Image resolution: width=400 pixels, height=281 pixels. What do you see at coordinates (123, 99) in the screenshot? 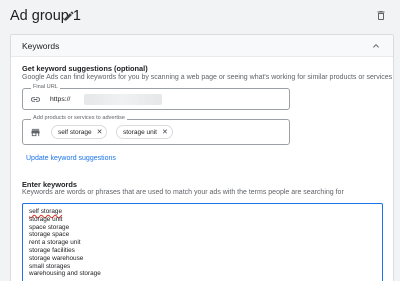
I see `redacted-url` at bounding box center [123, 99].